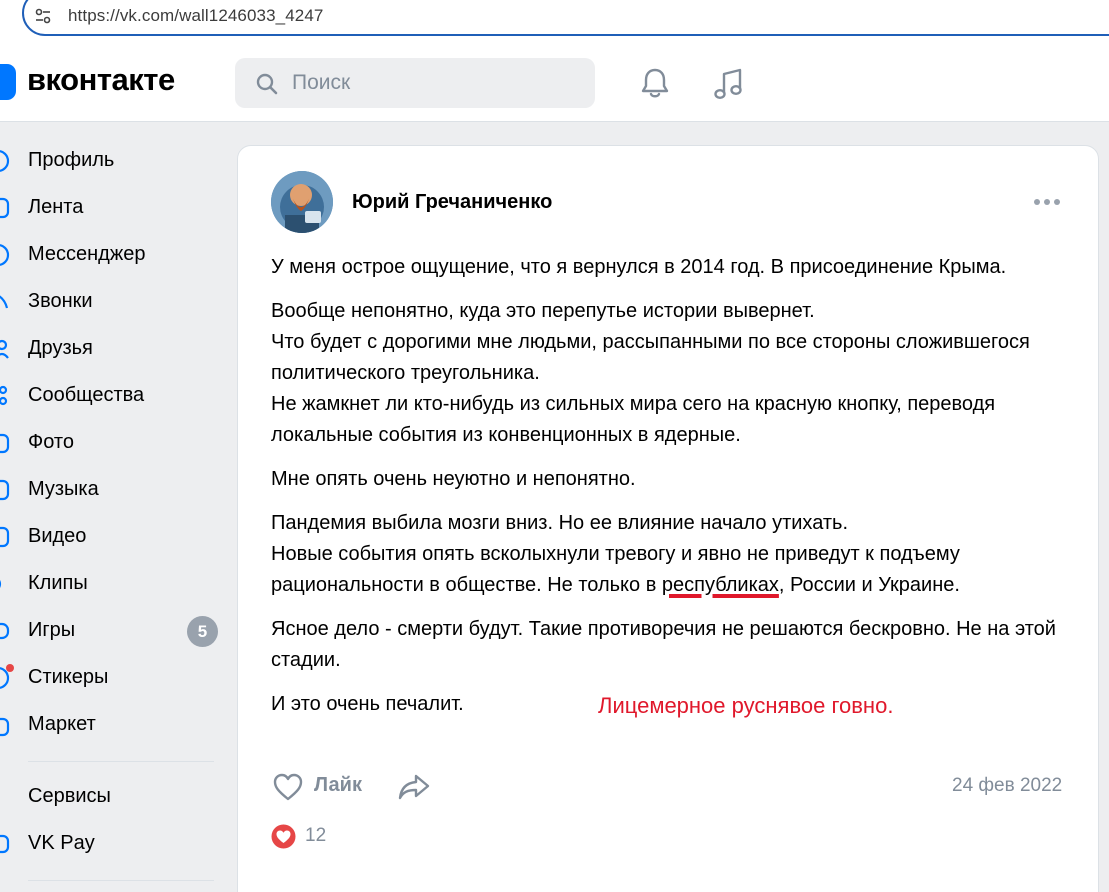  What do you see at coordinates (453, 479) in the screenshot?
I see `post-paragraph: Мне опять очень неуютно и непонятно.` at bounding box center [453, 479].